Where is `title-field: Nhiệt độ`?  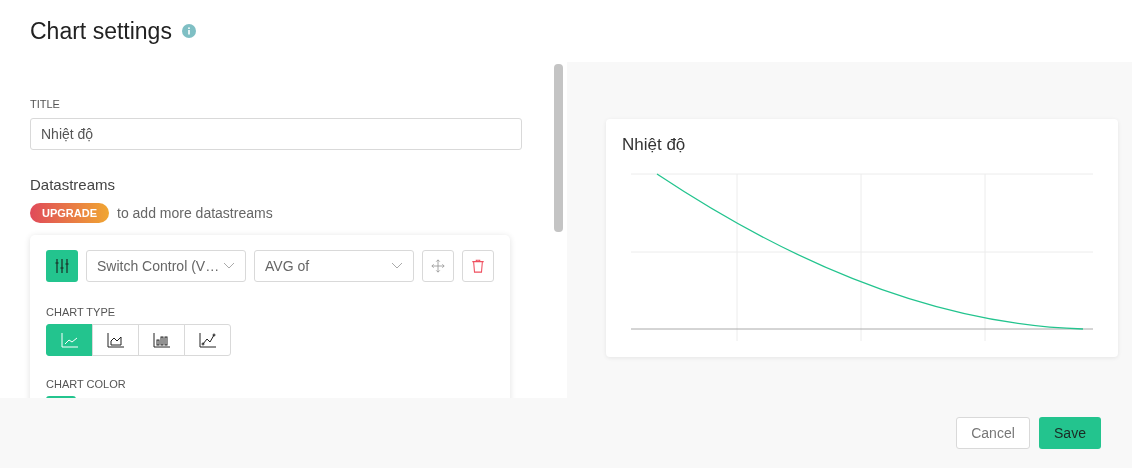
title-field: Nhiệt độ is located at coordinates (276, 134).